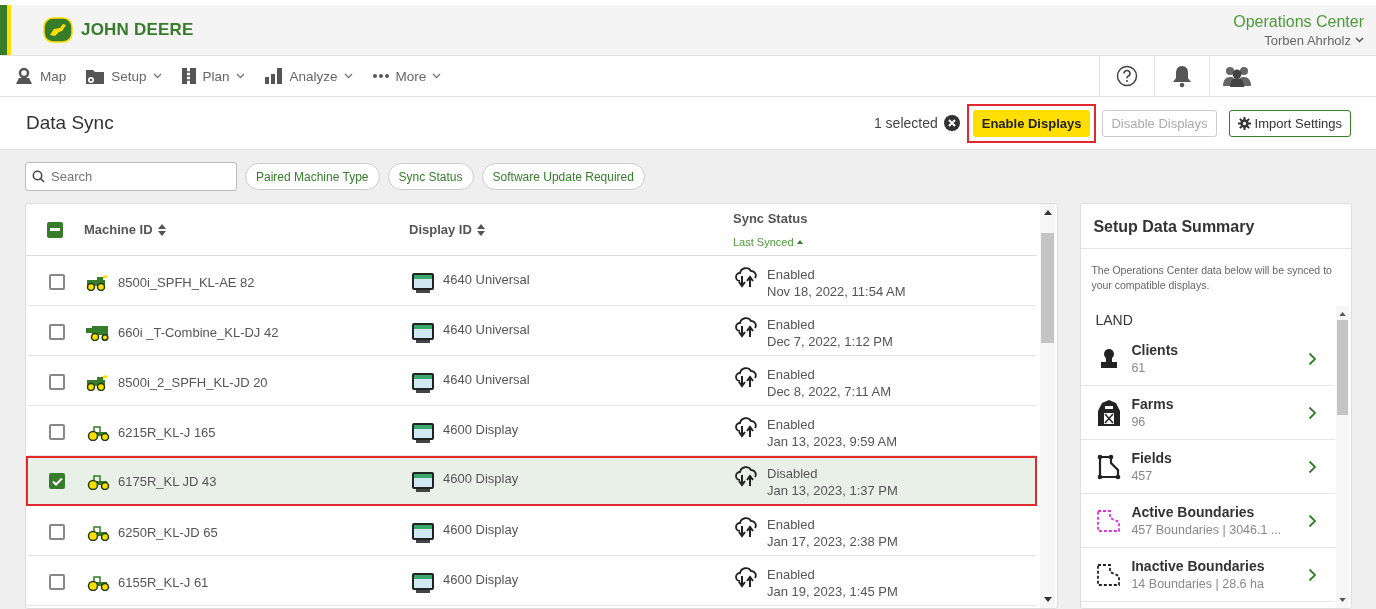 Image resolution: width=1376 pixels, height=609 pixels. I want to click on column-header: Display ID, so click(440, 229).